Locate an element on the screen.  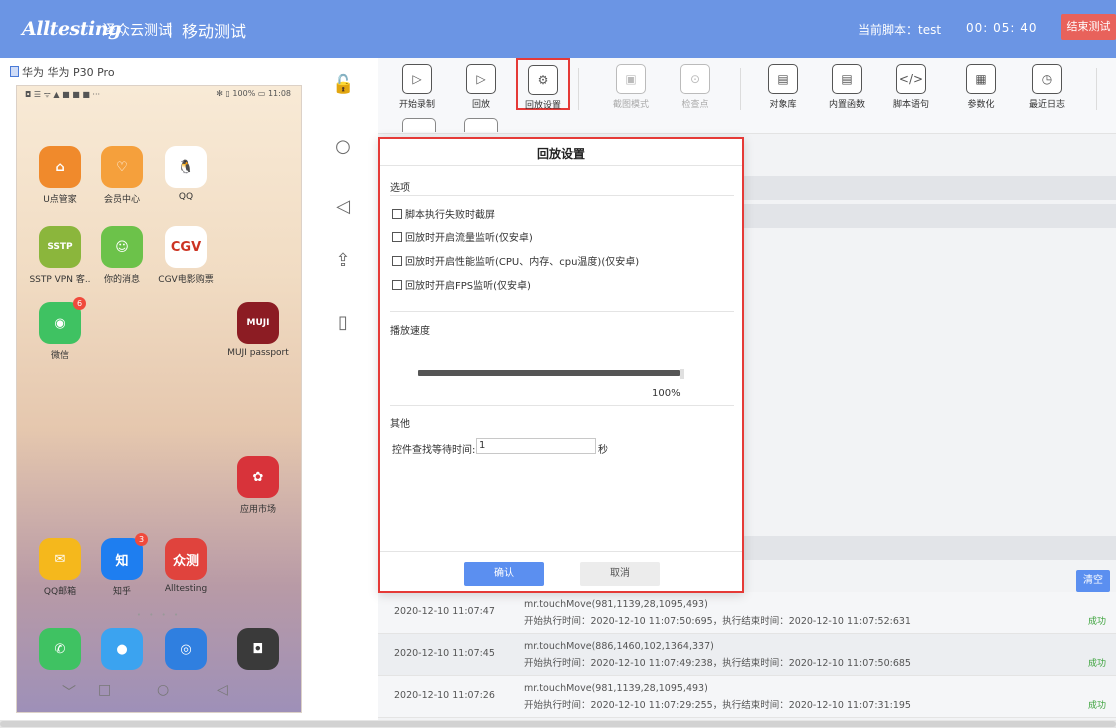
option-fps-monitor: 回放时开启FPS监听(仅安卓) is located at coordinates (461, 284).